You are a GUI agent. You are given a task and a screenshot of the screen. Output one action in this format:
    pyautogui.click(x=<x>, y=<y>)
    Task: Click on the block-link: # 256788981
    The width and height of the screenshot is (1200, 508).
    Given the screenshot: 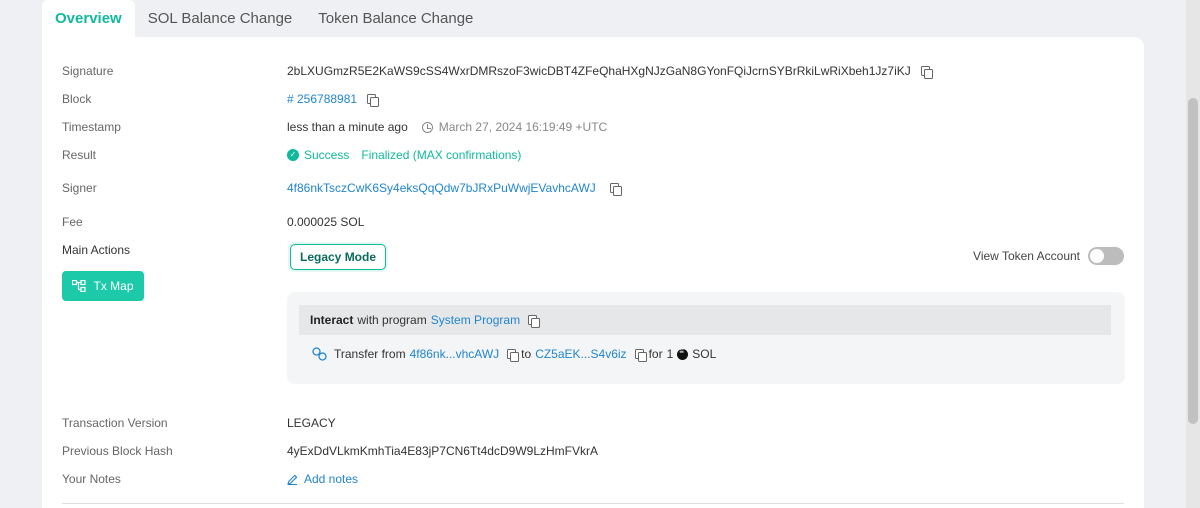 What is the action you would take?
    pyautogui.click(x=322, y=99)
    